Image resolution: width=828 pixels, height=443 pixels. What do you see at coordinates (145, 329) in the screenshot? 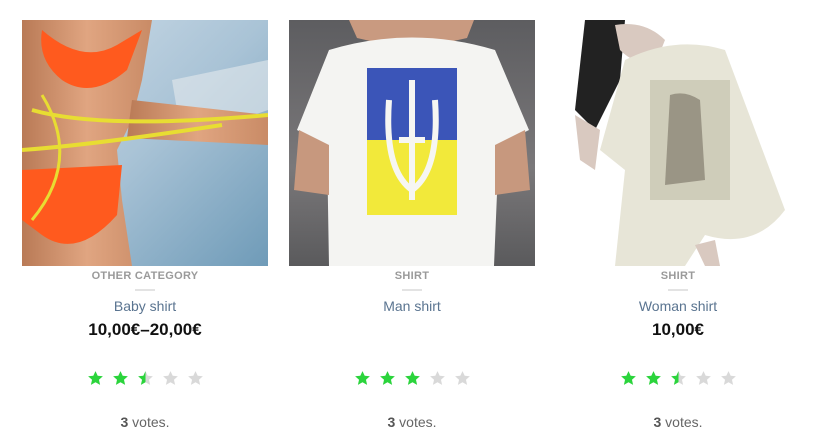
I see `product-price: 10,00€–20,00€` at bounding box center [145, 329].